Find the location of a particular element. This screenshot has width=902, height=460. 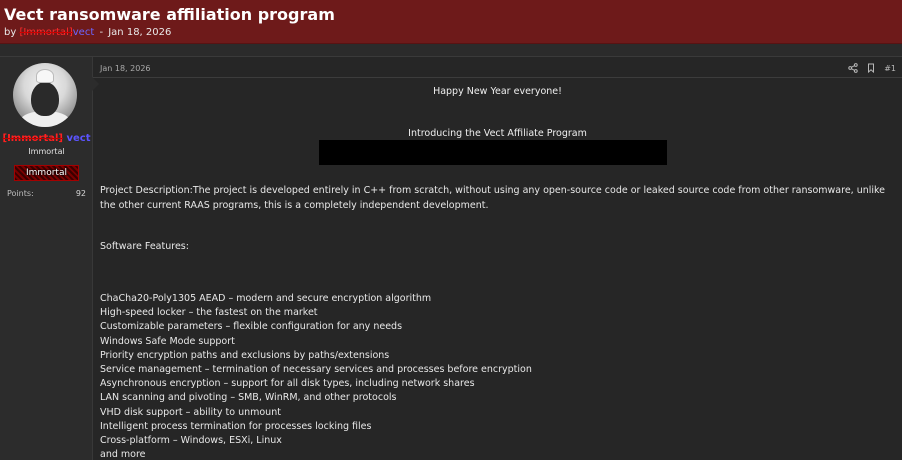

user-banner-label: Immortal is located at coordinates (46, 173).